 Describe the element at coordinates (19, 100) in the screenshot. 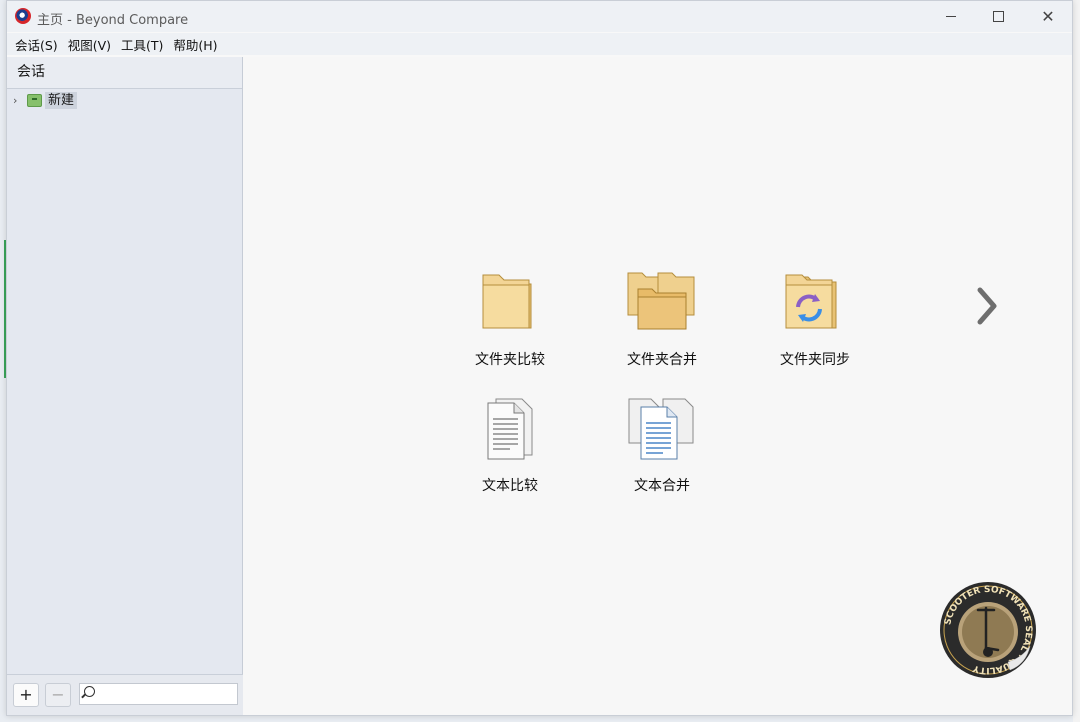

I see `chevron-right-icon: ›` at that location.